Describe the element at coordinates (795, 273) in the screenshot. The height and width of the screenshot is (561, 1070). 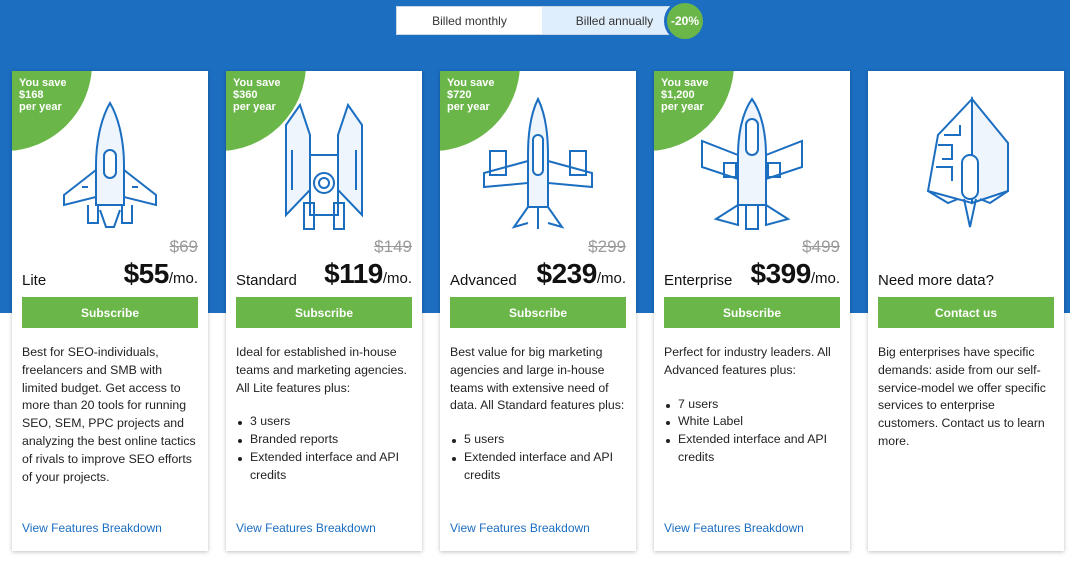
I see `plan-price: $399/mo.` at that location.